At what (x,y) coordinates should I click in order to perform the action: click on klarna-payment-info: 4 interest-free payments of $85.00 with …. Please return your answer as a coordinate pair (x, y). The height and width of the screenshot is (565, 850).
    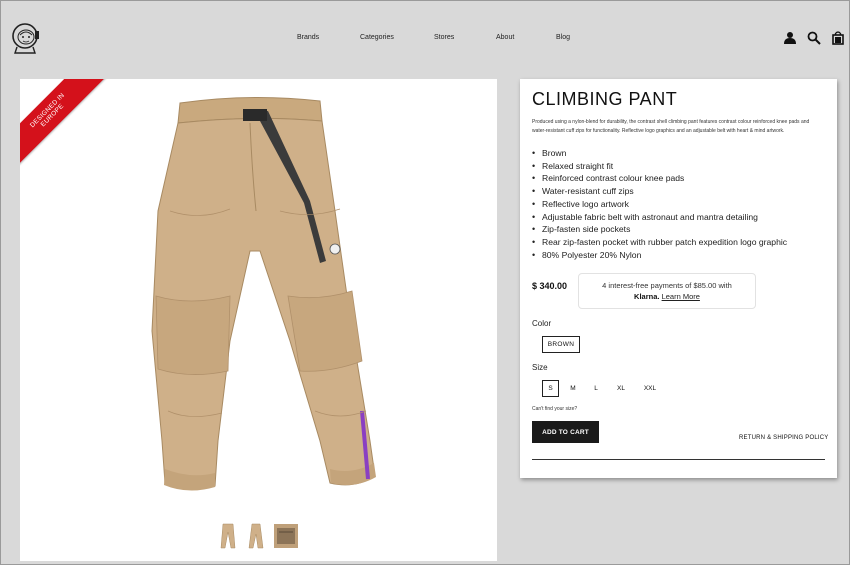
    Looking at the image, I should click on (667, 291).